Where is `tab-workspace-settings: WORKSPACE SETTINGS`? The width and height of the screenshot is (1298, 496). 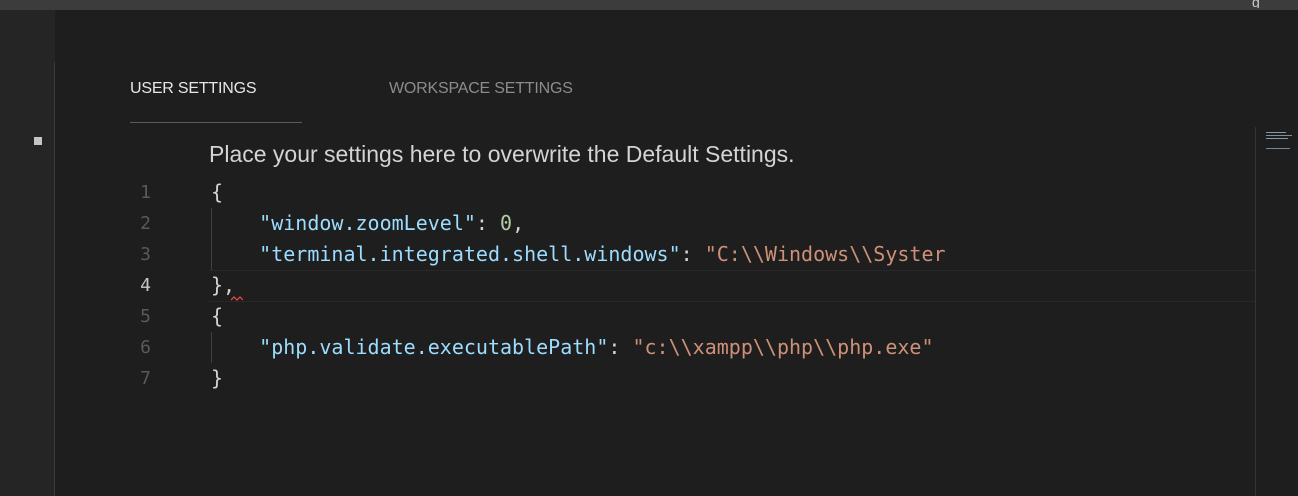 tab-workspace-settings: WORKSPACE SETTINGS is located at coordinates (481, 89).